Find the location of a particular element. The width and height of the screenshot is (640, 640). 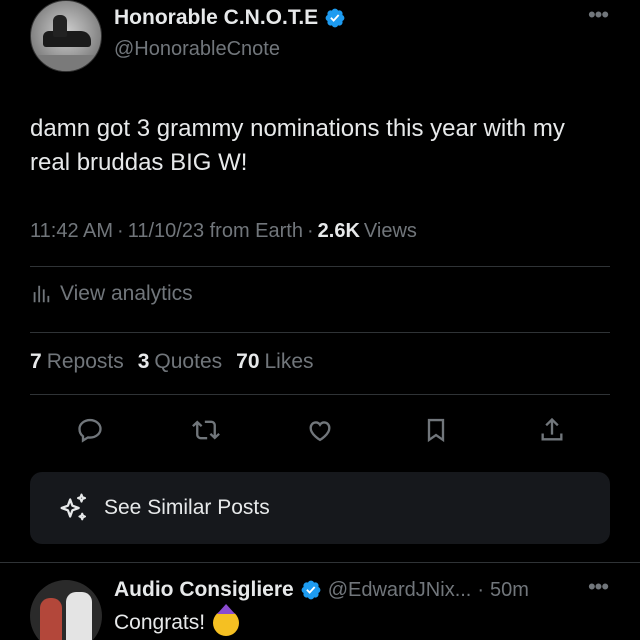

engagement-stats: 7 Reposts 3 Quotes 70 Likes is located at coordinates (172, 362).